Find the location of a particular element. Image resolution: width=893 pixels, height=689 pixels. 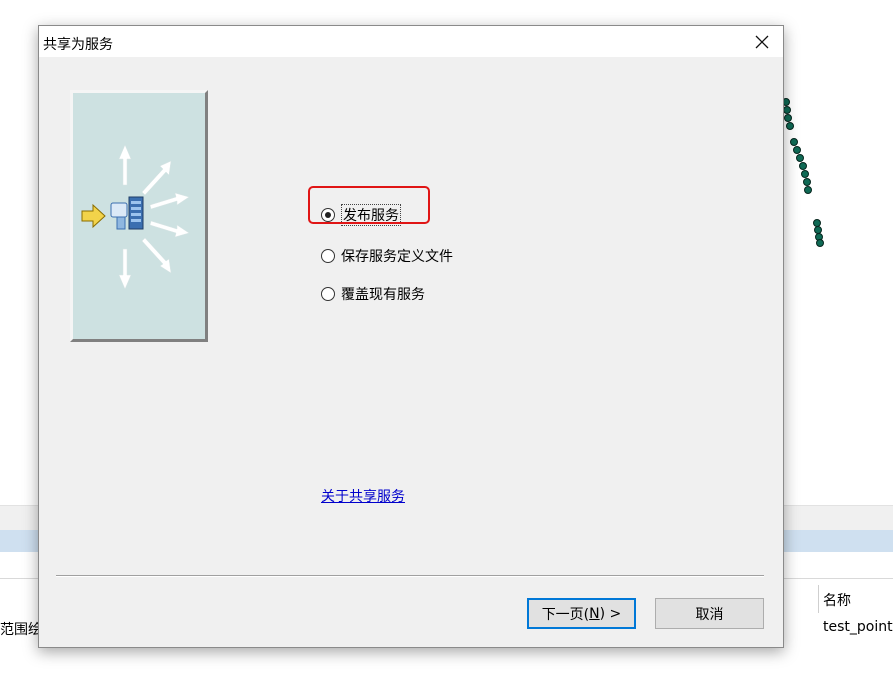

next-label-prefix: 下一页( is located at coordinates (565, 614).